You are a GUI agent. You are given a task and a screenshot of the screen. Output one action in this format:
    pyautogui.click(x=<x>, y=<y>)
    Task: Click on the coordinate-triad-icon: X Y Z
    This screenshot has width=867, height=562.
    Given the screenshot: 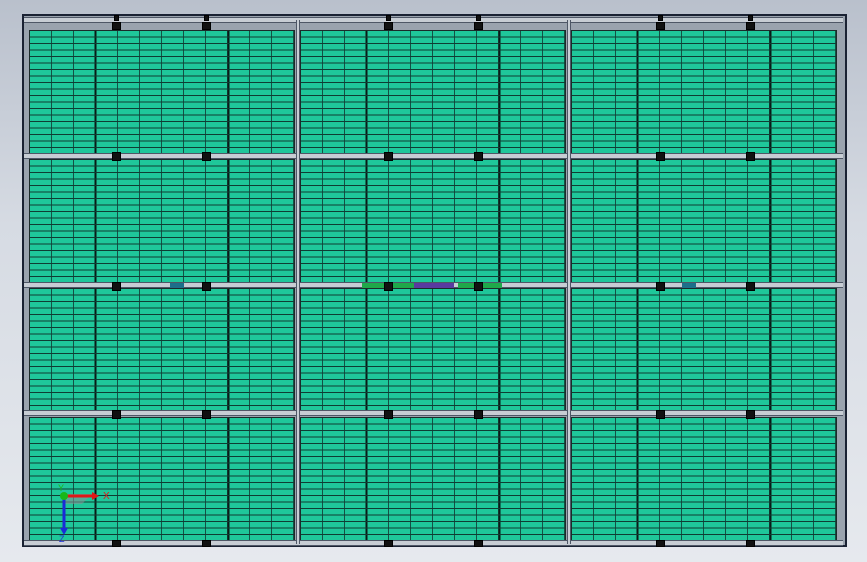 What is the action you would take?
    pyautogui.click(x=84, y=512)
    